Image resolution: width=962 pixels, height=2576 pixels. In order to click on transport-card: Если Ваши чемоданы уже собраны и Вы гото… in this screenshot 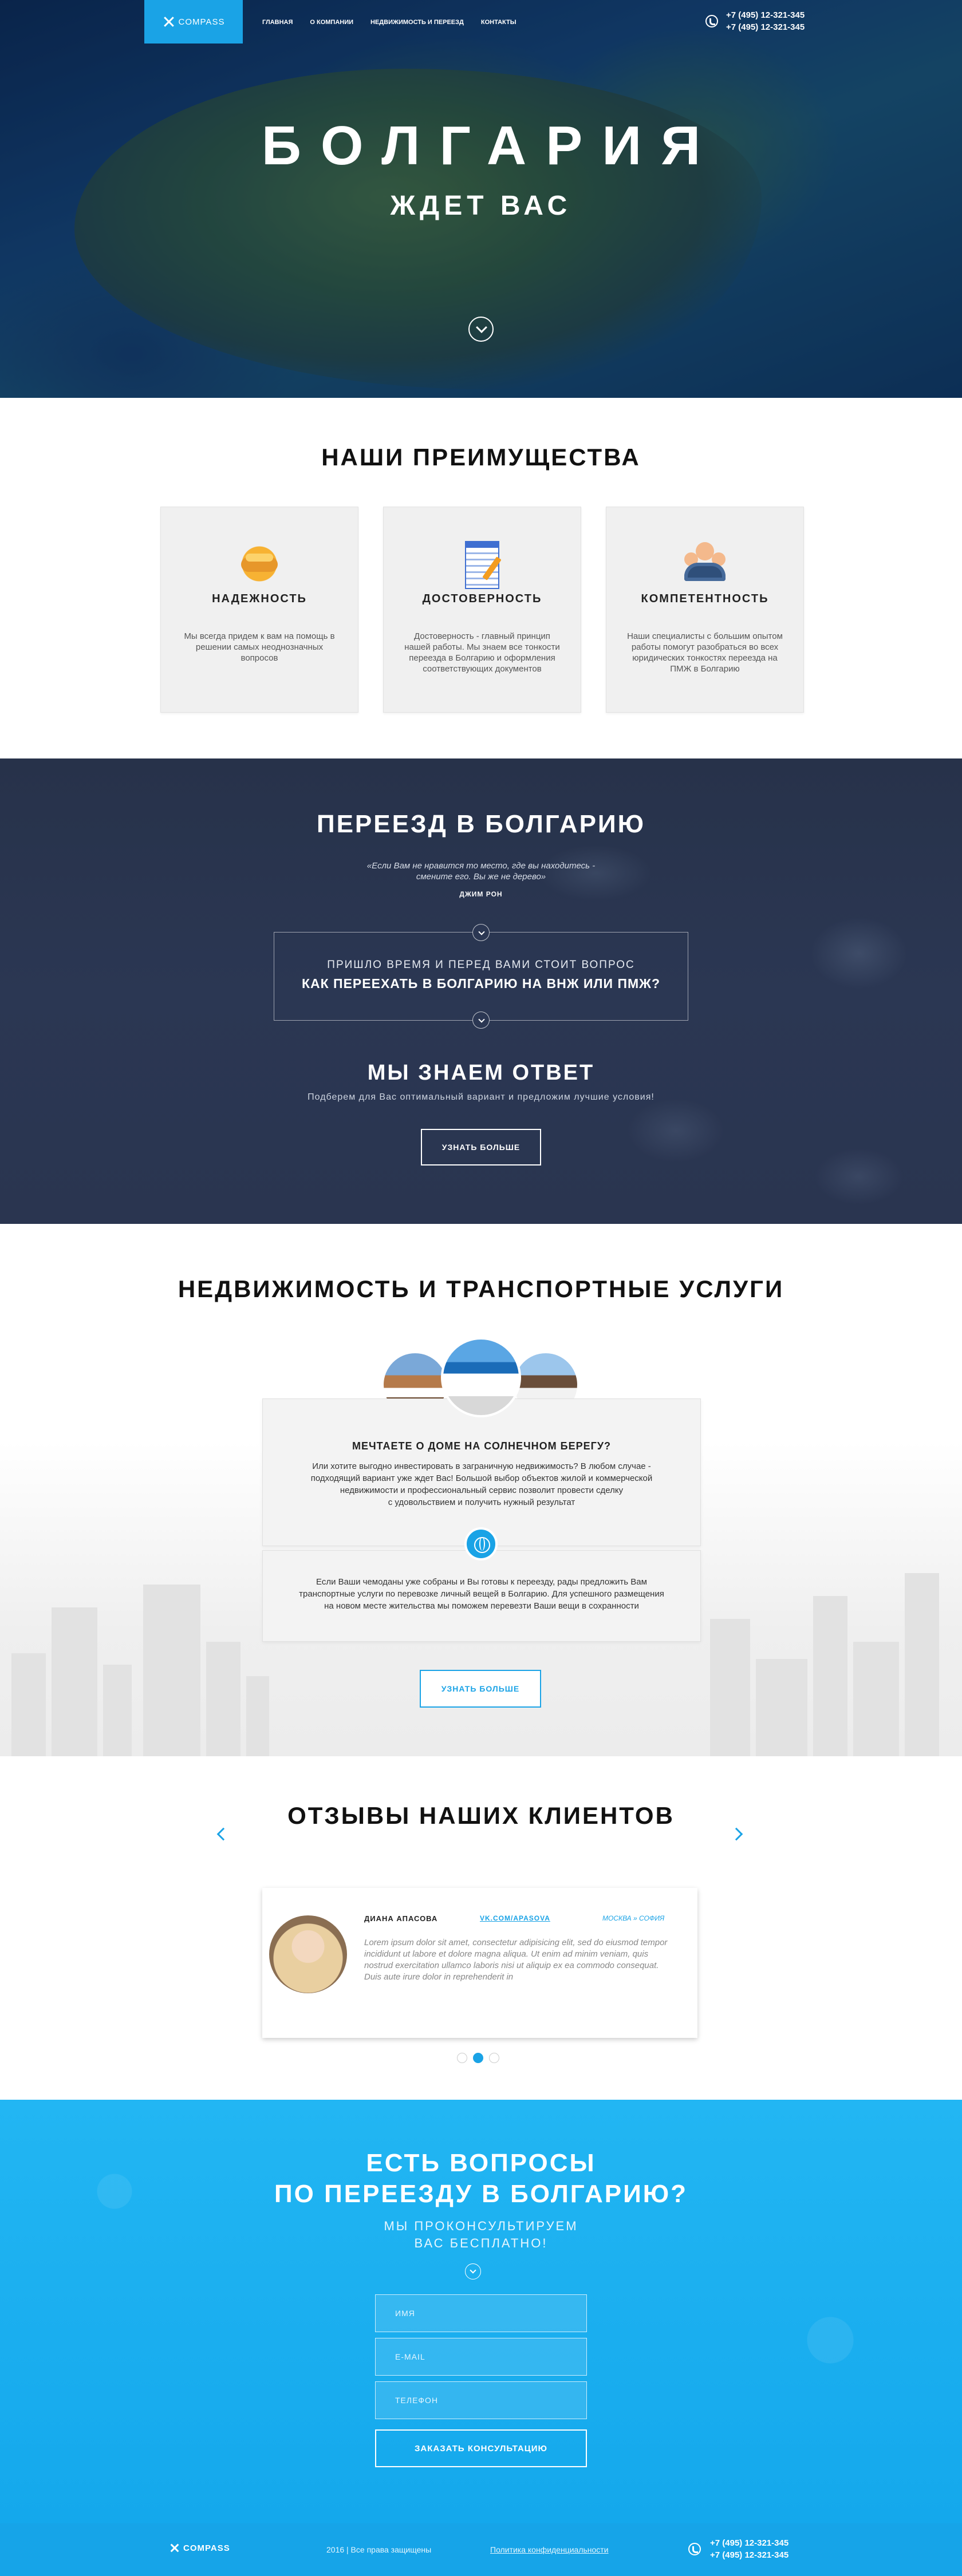, I will do `click(481, 1596)`.